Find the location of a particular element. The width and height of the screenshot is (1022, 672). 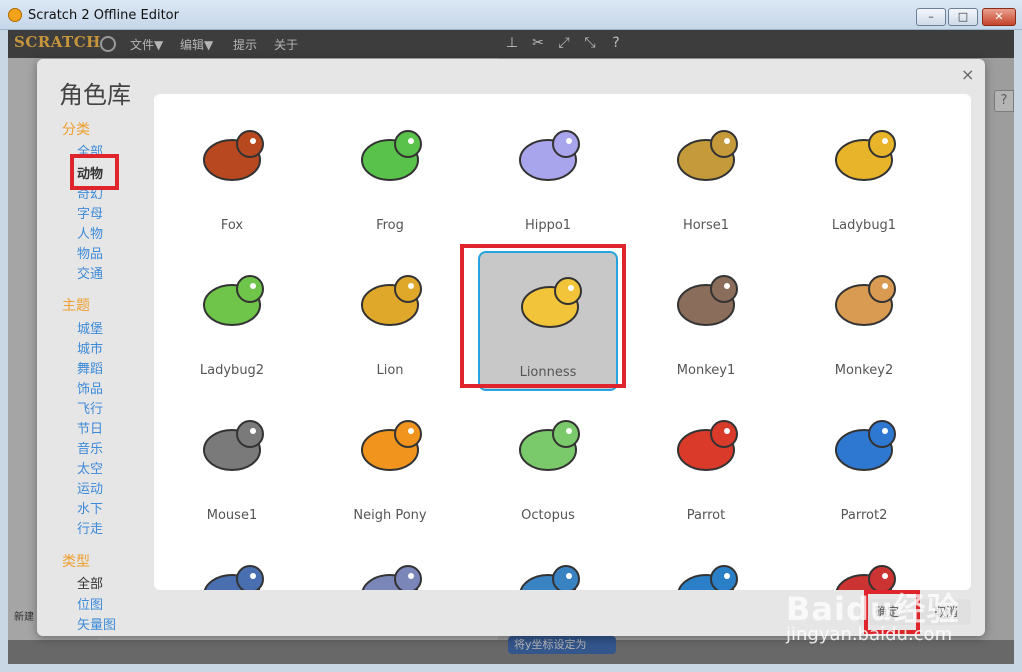

delete-scissors-icon: ✂ is located at coordinates (538, 43).